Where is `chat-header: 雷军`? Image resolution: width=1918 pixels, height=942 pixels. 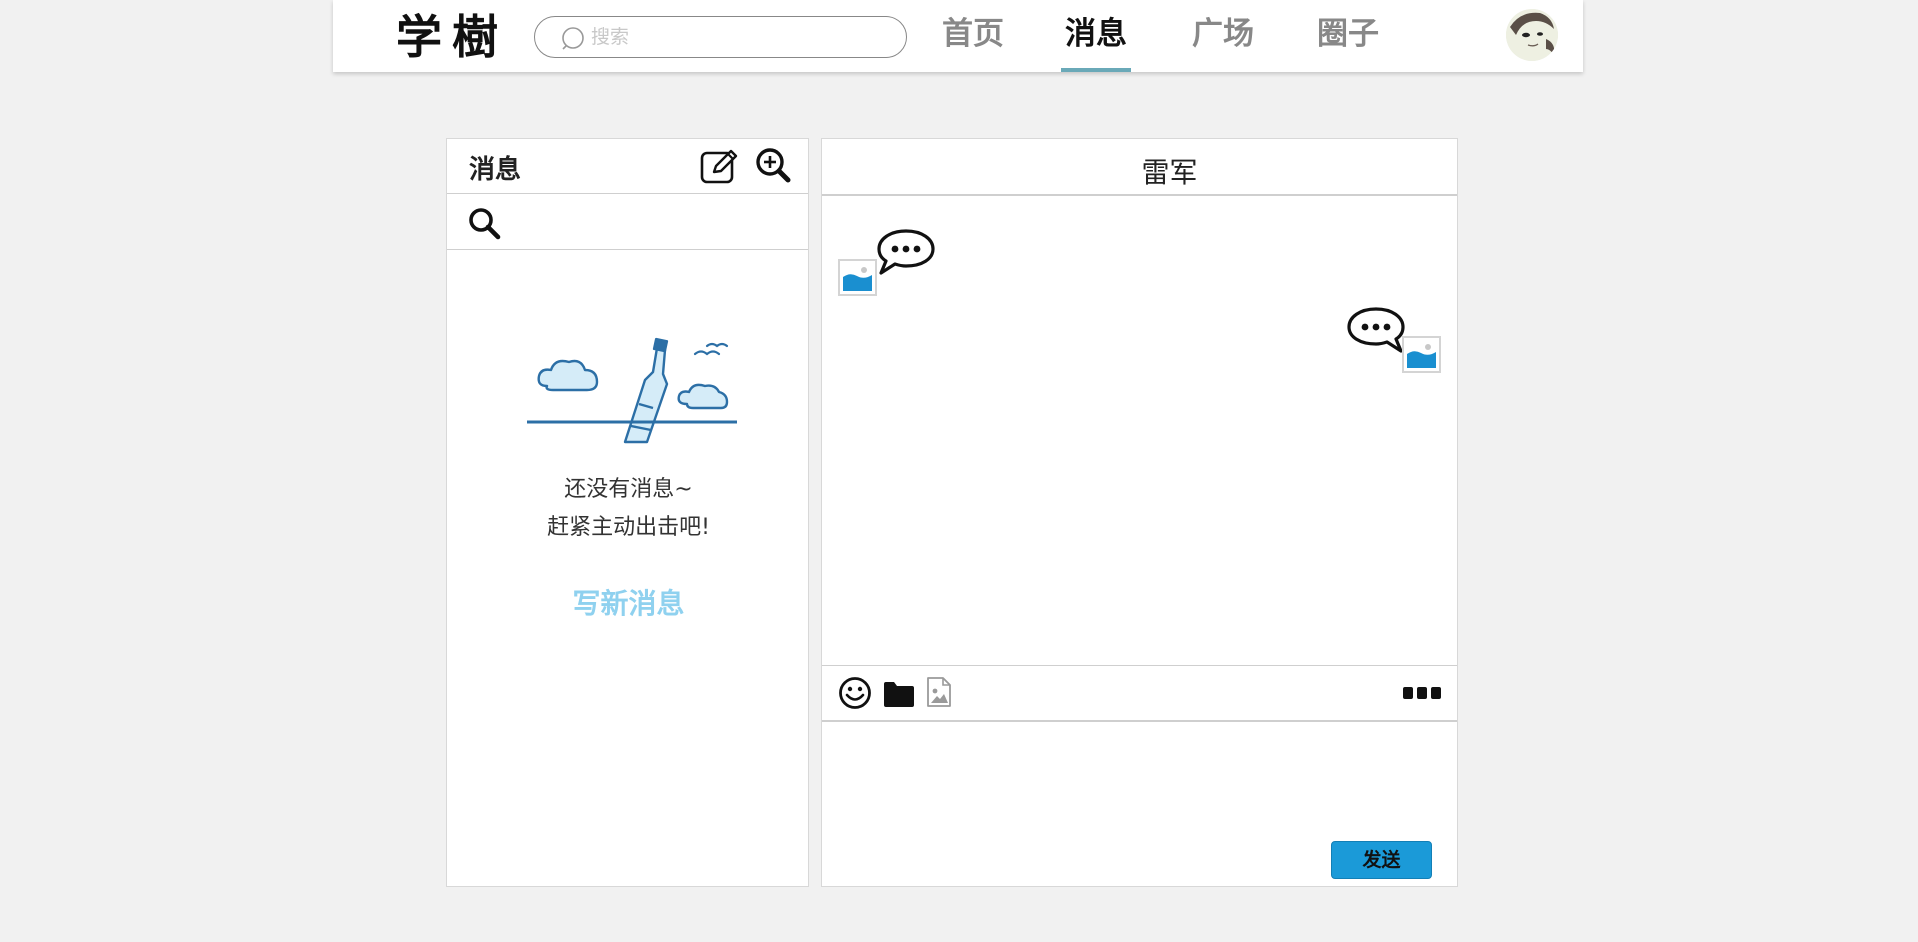 chat-header: 雷军 is located at coordinates (1139, 167).